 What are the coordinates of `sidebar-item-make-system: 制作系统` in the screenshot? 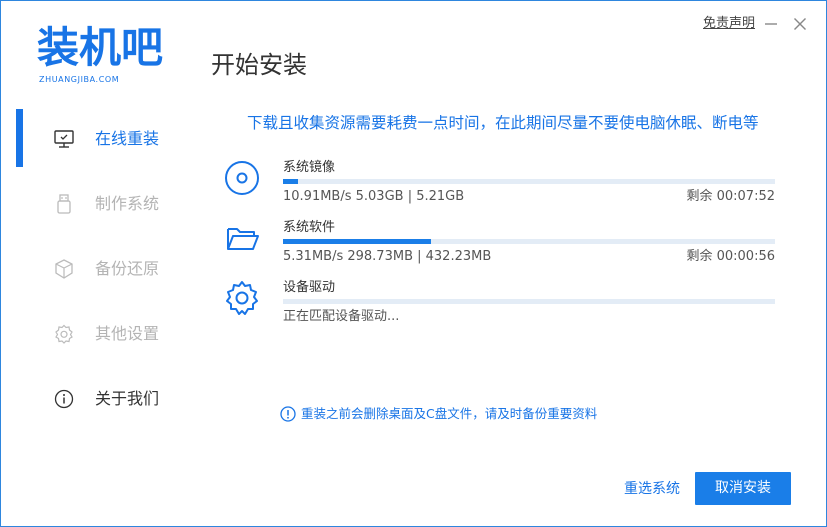 It's located at (106, 203).